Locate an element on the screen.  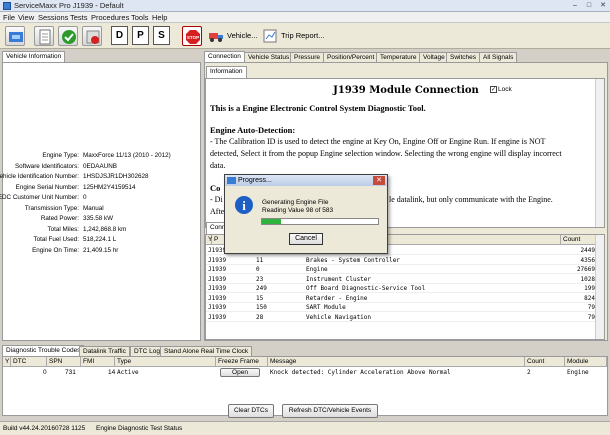
trip-report-icon is located at coordinates (270, 36).